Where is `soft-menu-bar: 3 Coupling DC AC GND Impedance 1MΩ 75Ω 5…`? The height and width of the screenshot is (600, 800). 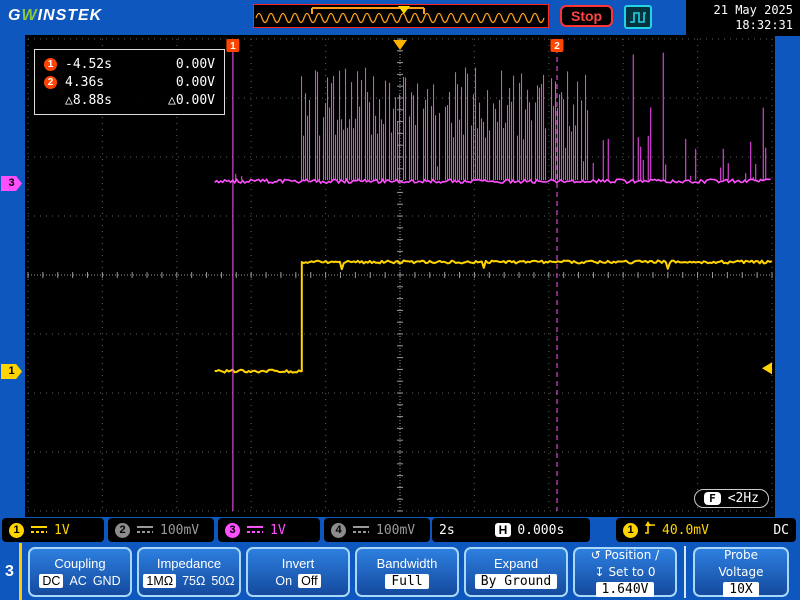
soft-menu-bar: 3 Coupling DC AC GND Impedance 1MΩ 75Ω 5… is located at coordinates (400, 571).